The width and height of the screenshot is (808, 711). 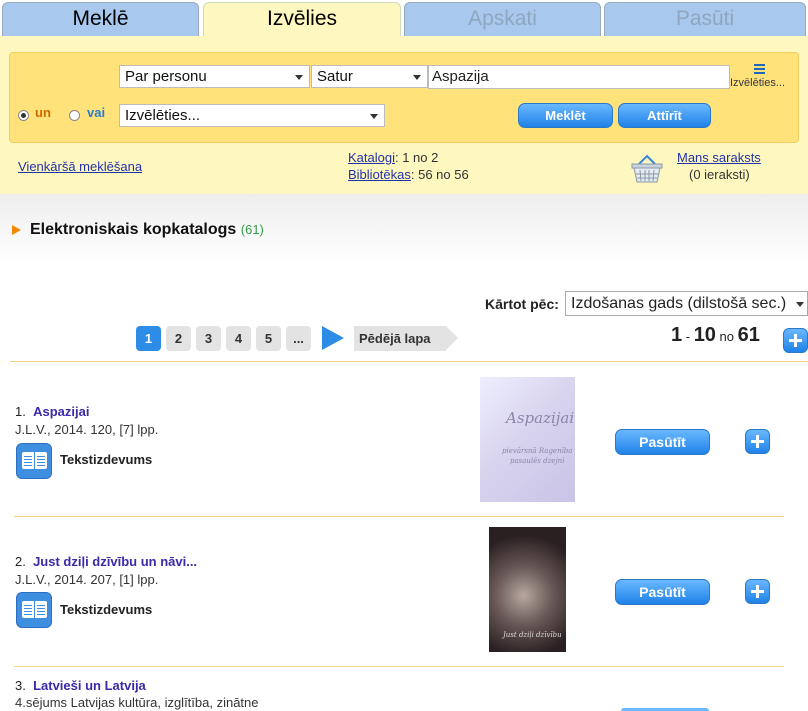 What do you see at coordinates (333, 338) in the screenshot?
I see `next-page-icon` at bounding box center [333, 338].